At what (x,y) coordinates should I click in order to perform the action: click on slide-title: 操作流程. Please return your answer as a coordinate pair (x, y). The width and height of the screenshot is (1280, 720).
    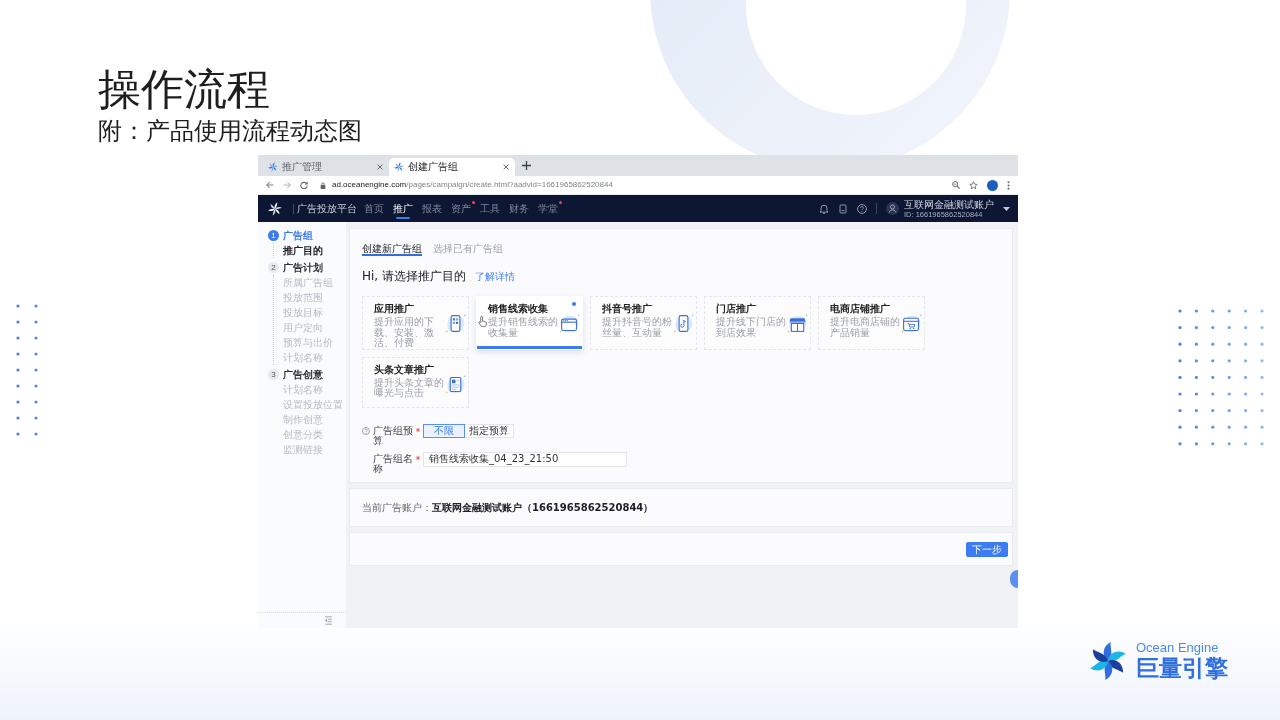
    Looking at the image, I should click on (184, 89).